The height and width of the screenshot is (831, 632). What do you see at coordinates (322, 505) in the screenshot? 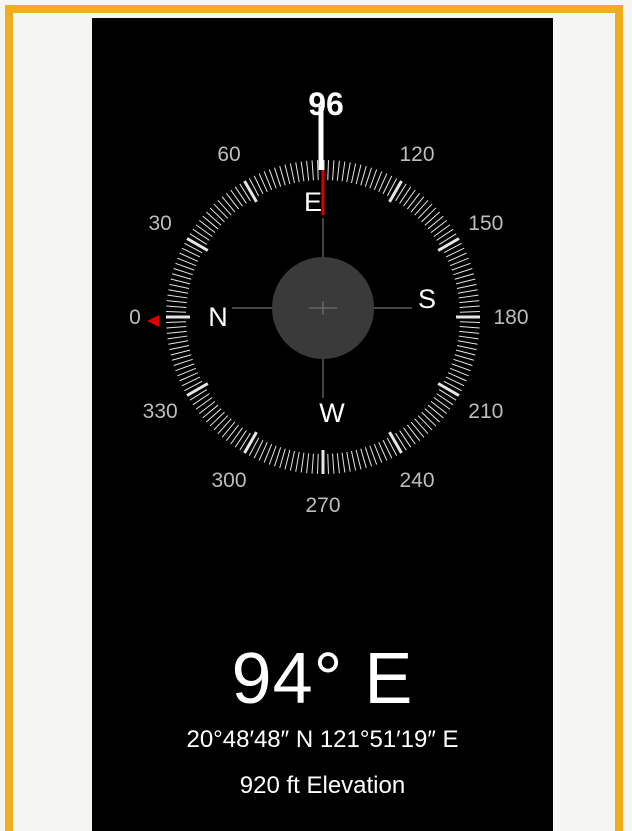
I see `degree-label-270: 270` at bounding box center [322, 505].